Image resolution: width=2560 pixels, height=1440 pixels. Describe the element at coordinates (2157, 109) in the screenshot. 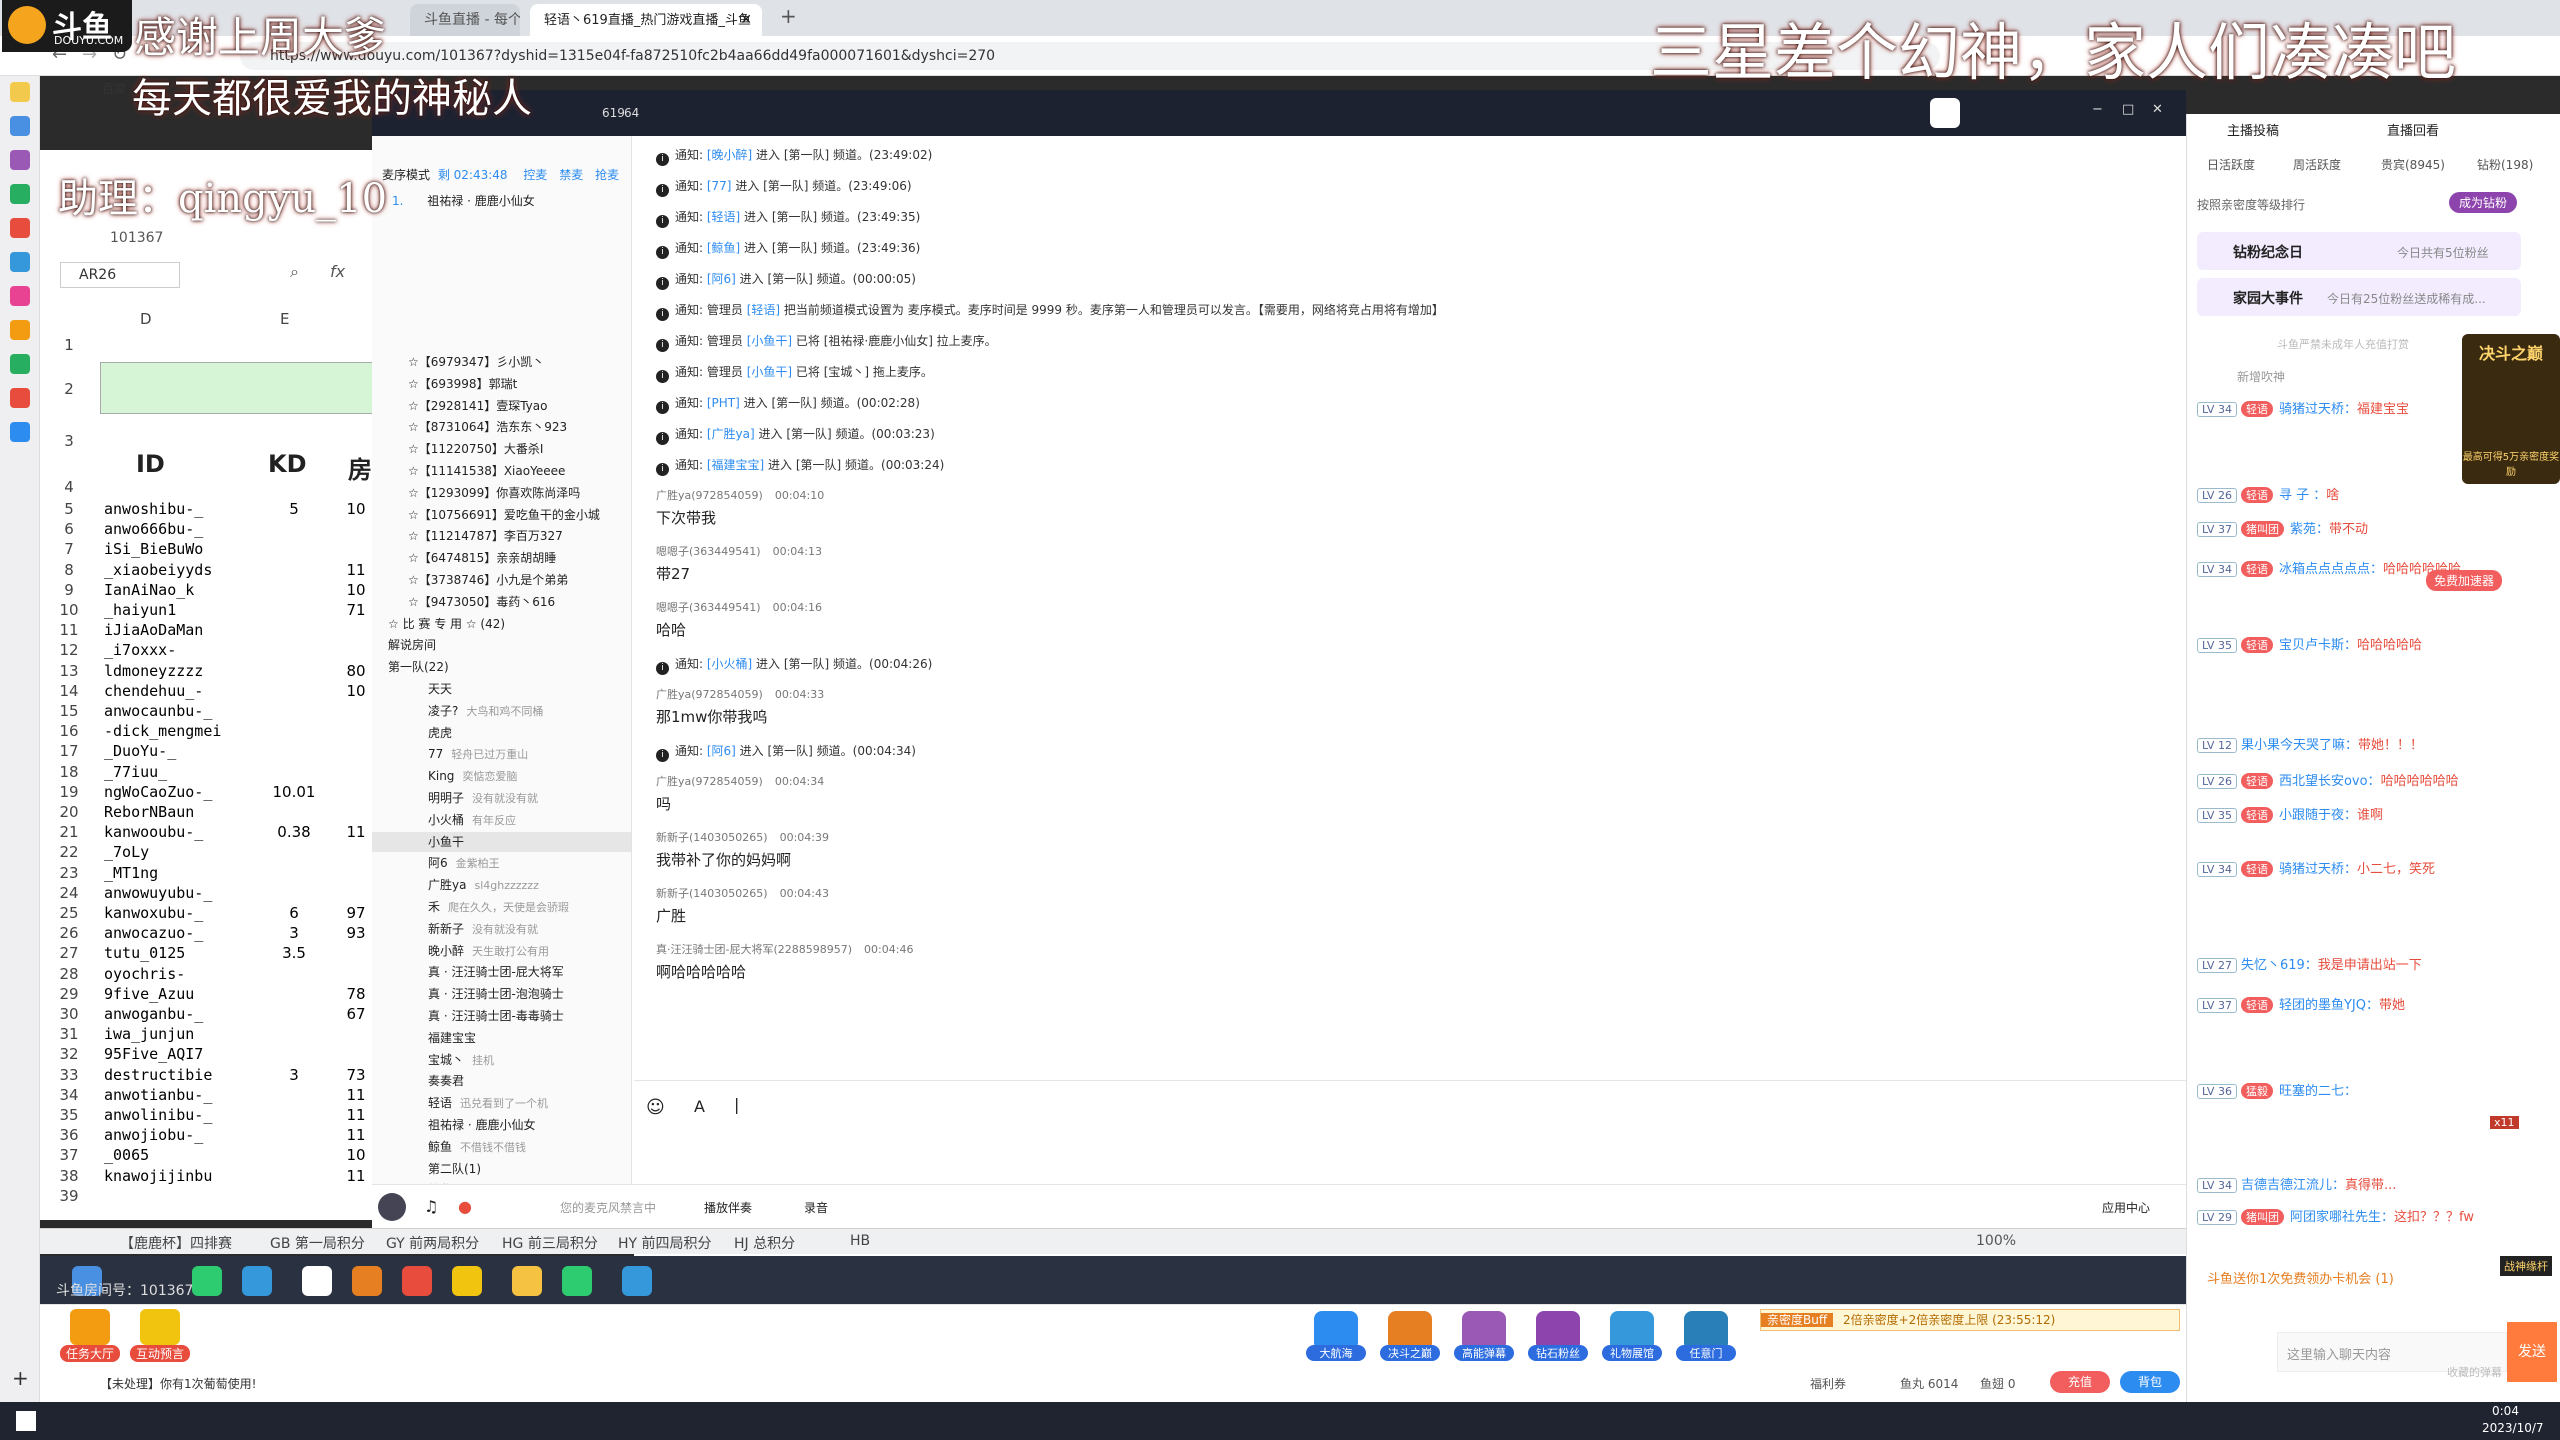

I see `close-window-icon: ✕` at that location.